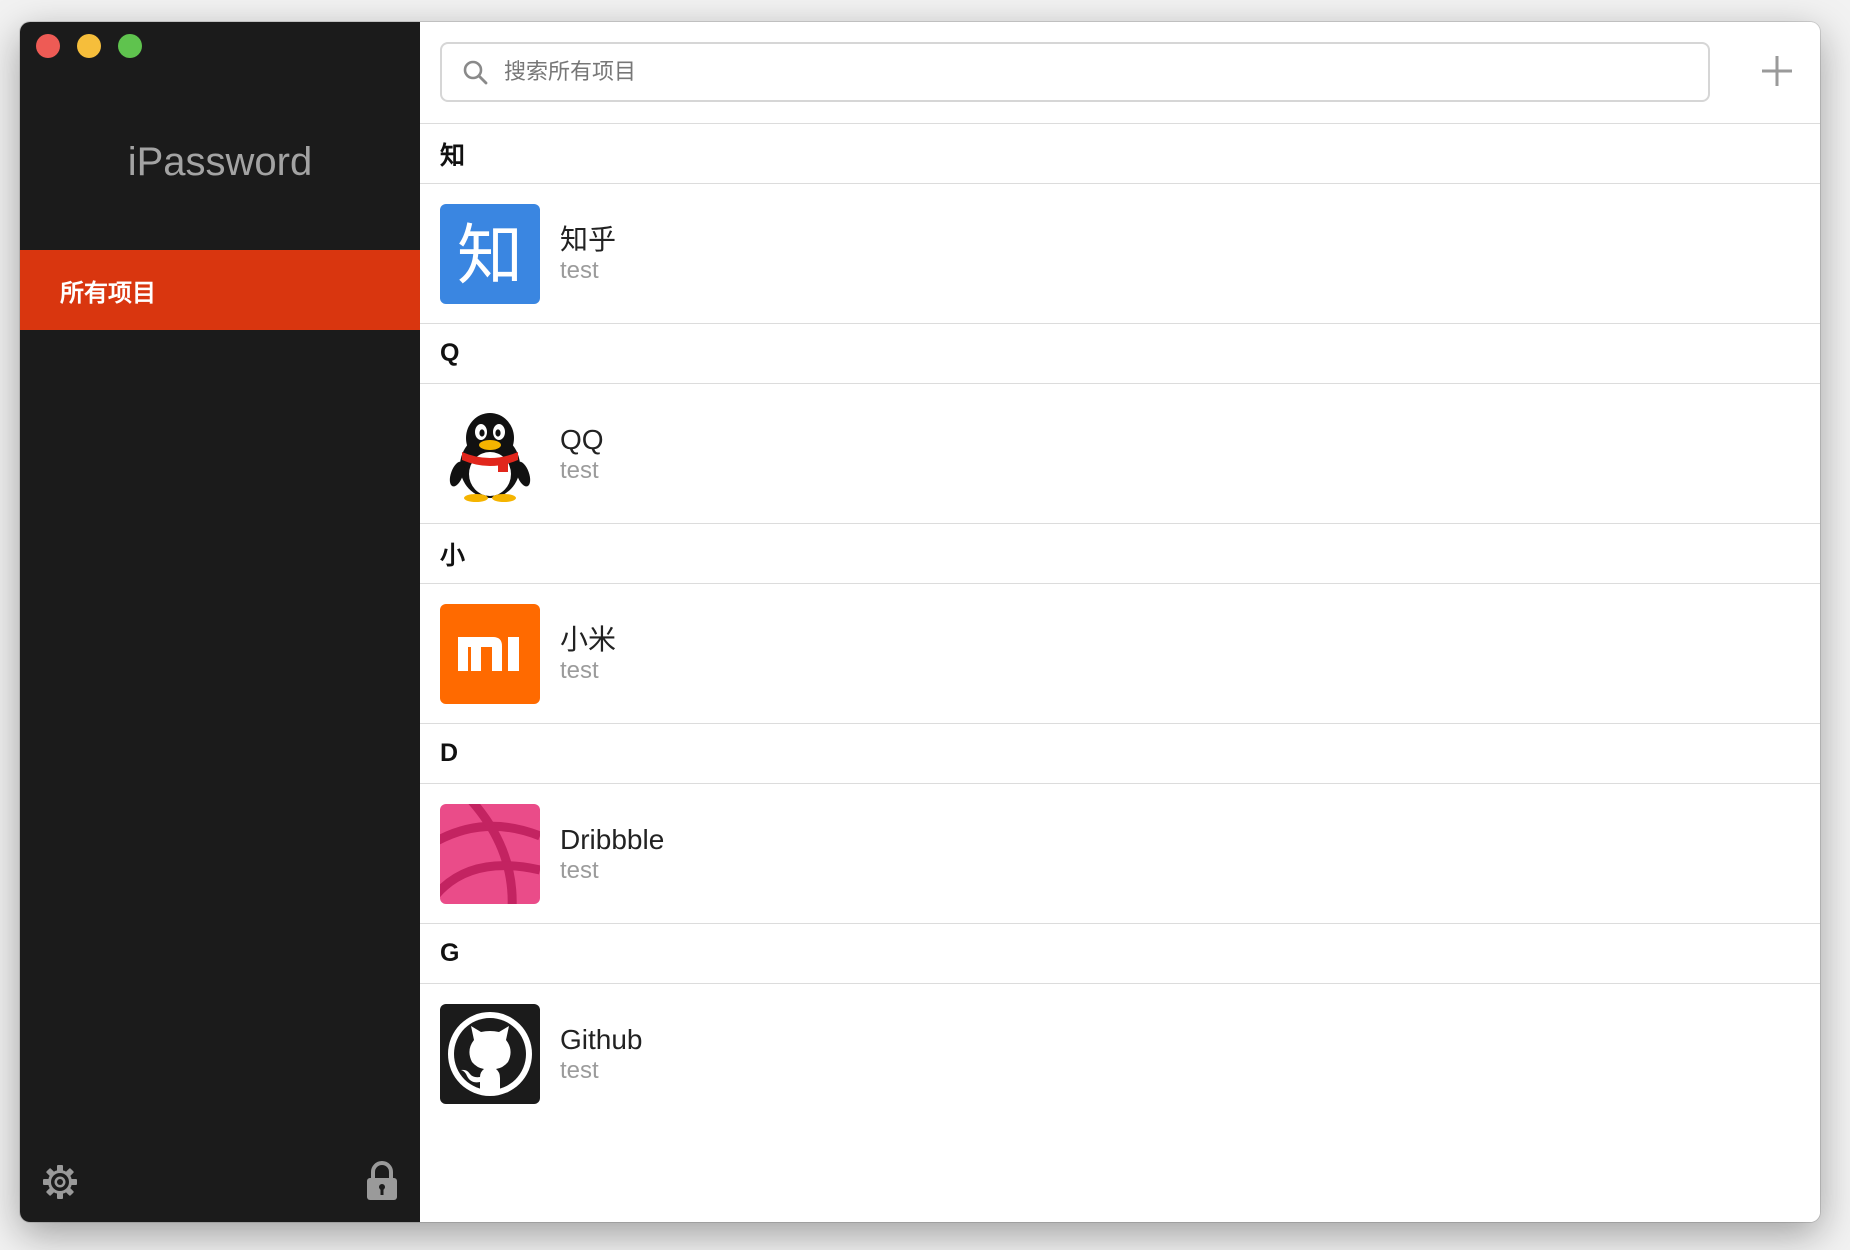  Describe the element at coordinates (612, 839) in the screenshot. I see `item-name: Dribbble` at that location.